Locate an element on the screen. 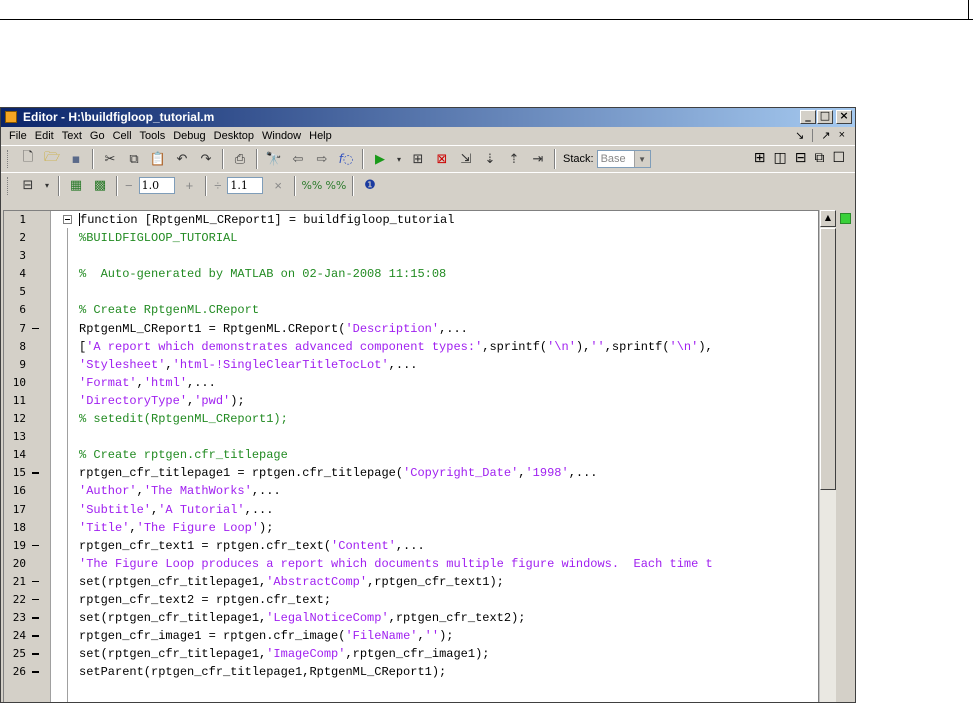 This screenshot has width=973, height=703. code-line: 'Title','The Figure Loop'); is located at coordinates (434, 528).